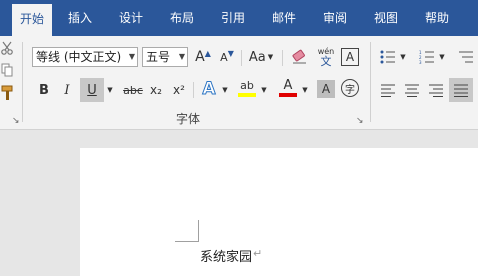 Image resolution: width=478 pixels, height=276 pixels. I want to click on character-shading-button: A, so click(326, 89).